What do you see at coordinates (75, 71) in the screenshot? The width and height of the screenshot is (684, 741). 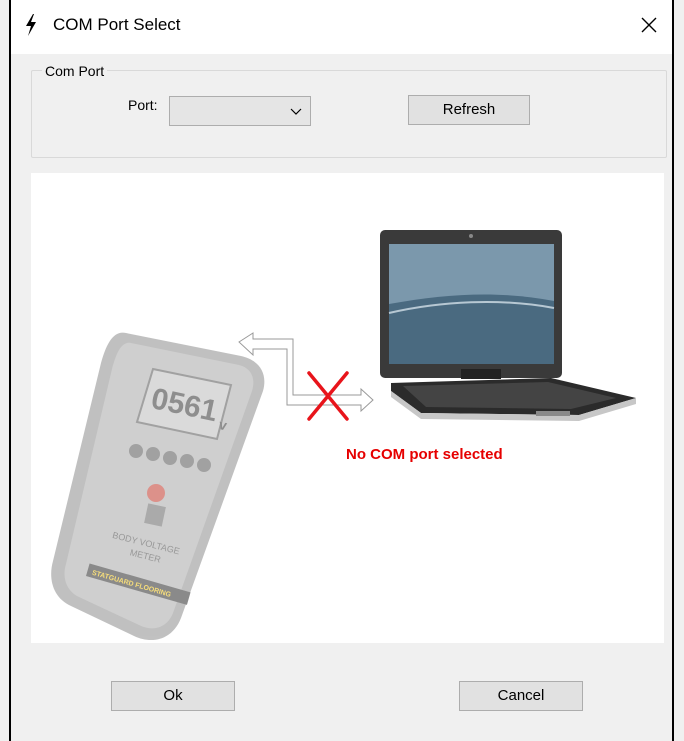 I see `com-port-group-label: Com Port` at bounding box center [75, 71].